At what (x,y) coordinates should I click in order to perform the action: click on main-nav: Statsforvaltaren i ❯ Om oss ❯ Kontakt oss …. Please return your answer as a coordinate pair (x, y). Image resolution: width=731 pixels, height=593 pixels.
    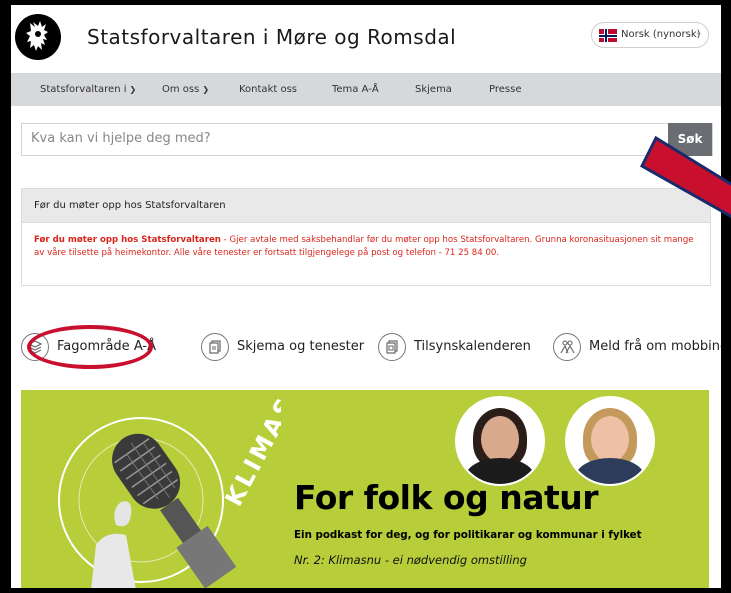
    Looking at the image, I should click on (366, 89).